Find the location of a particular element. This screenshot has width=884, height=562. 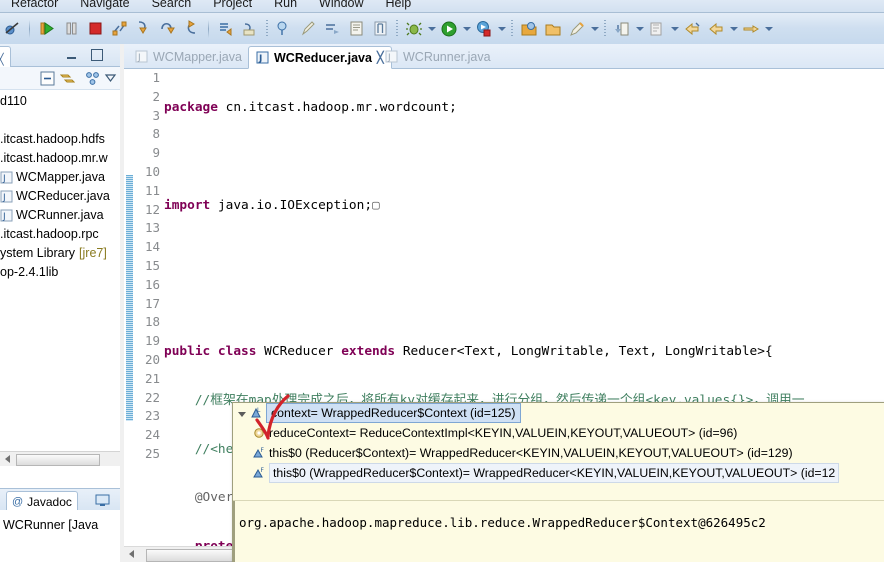

run-last-tool-icon is located at coordinates (332, 29).